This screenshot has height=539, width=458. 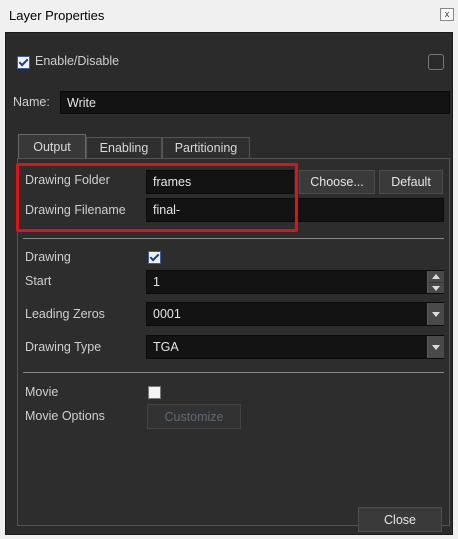 I want to click on title-bar: Layer Properties x, so click(x=229, y=15).